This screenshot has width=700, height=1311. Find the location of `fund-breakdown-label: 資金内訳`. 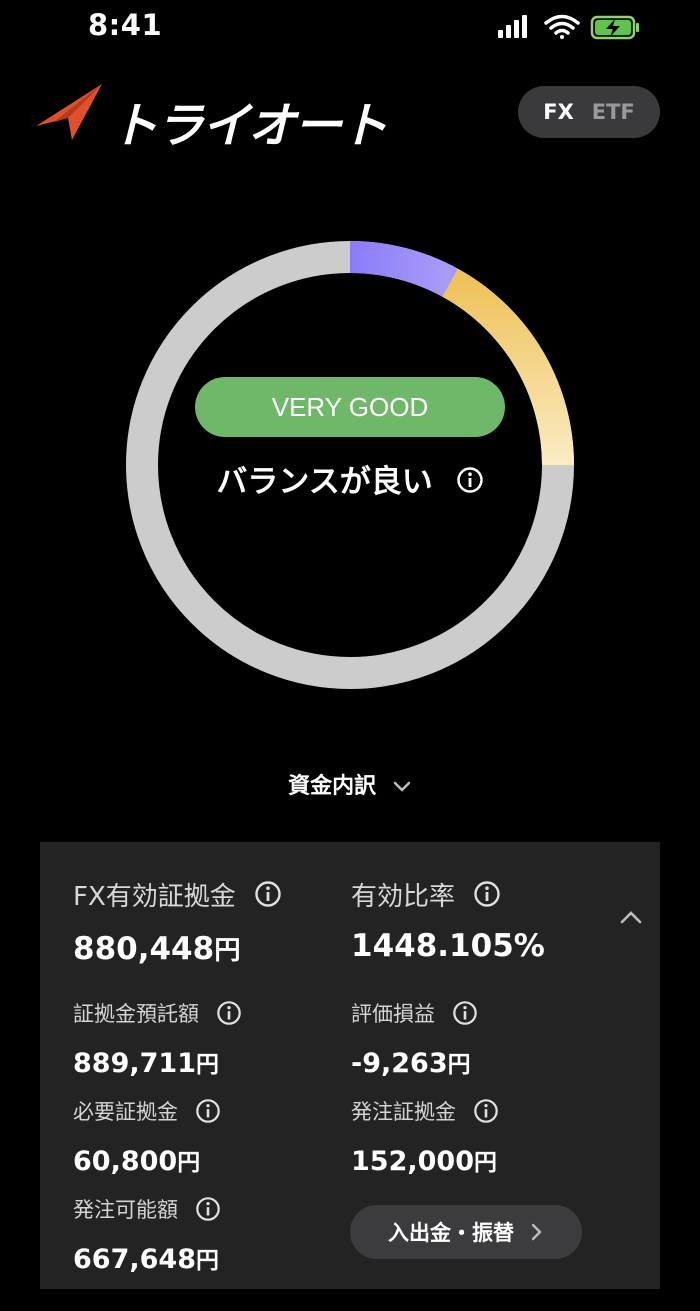

fund-breakdown-label: 資金内訳 is located at coordinates (332, 786).